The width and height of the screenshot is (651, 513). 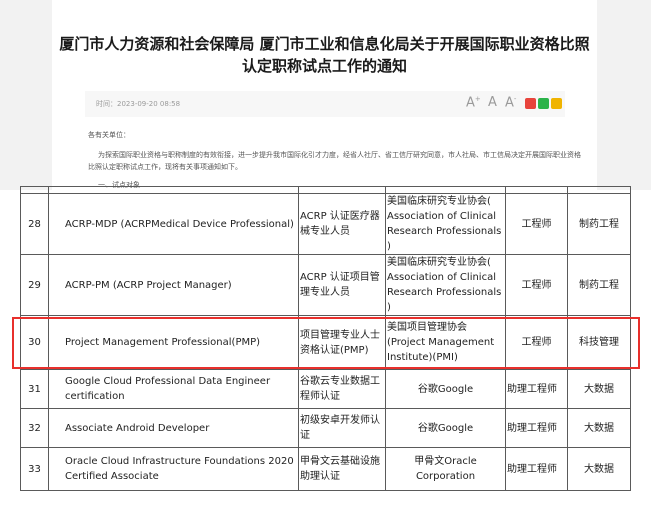 What do you see at coordinates (324, 44) in the screenshot?
I see `article-title-line-1: 厦门市人力资源和社会保障局 厦门市工业和信息化局关于开展国际职业资格比照` at bounding box center [324, 44].